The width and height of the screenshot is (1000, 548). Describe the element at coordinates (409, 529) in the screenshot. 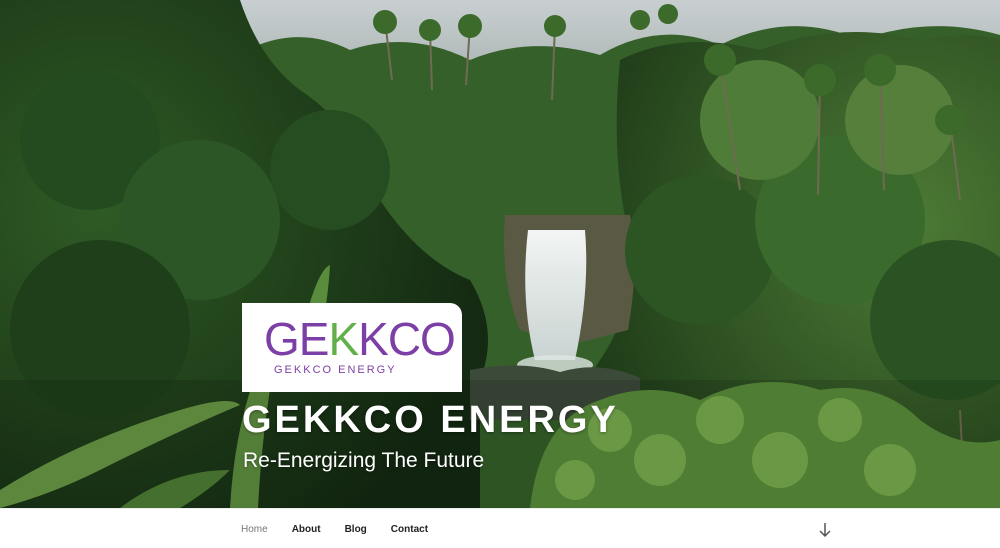

I see `nav-item-contact: Contact` at that location.